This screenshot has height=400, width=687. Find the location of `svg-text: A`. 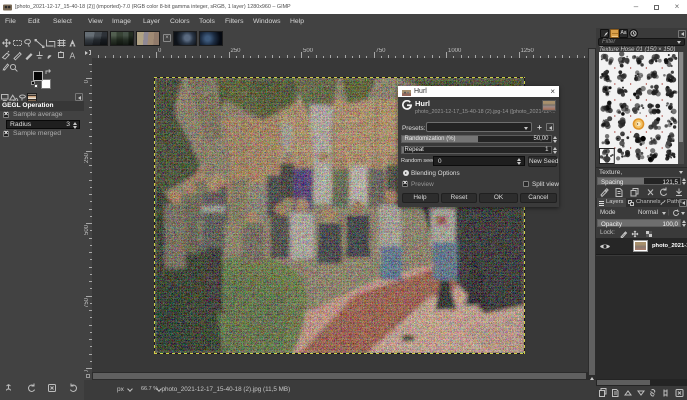

svg-text: A is located at coordinates (73, 56).